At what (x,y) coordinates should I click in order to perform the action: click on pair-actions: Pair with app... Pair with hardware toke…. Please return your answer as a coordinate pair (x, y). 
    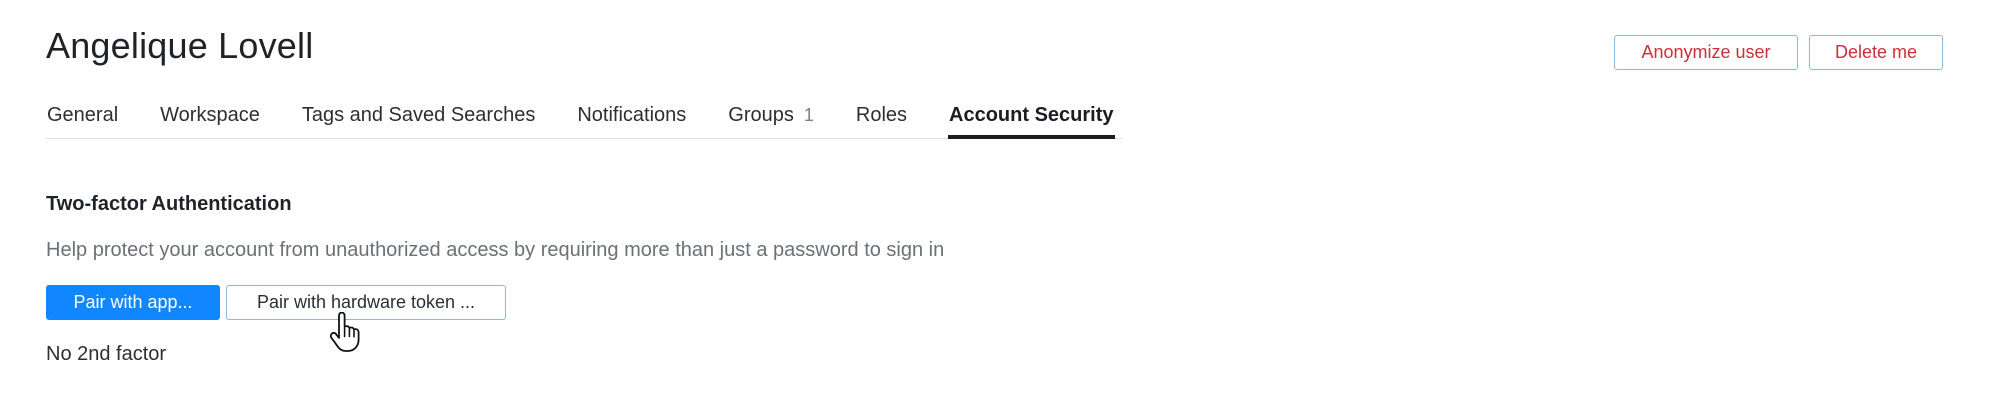
    Looking at the image, I should click on (276, 302).